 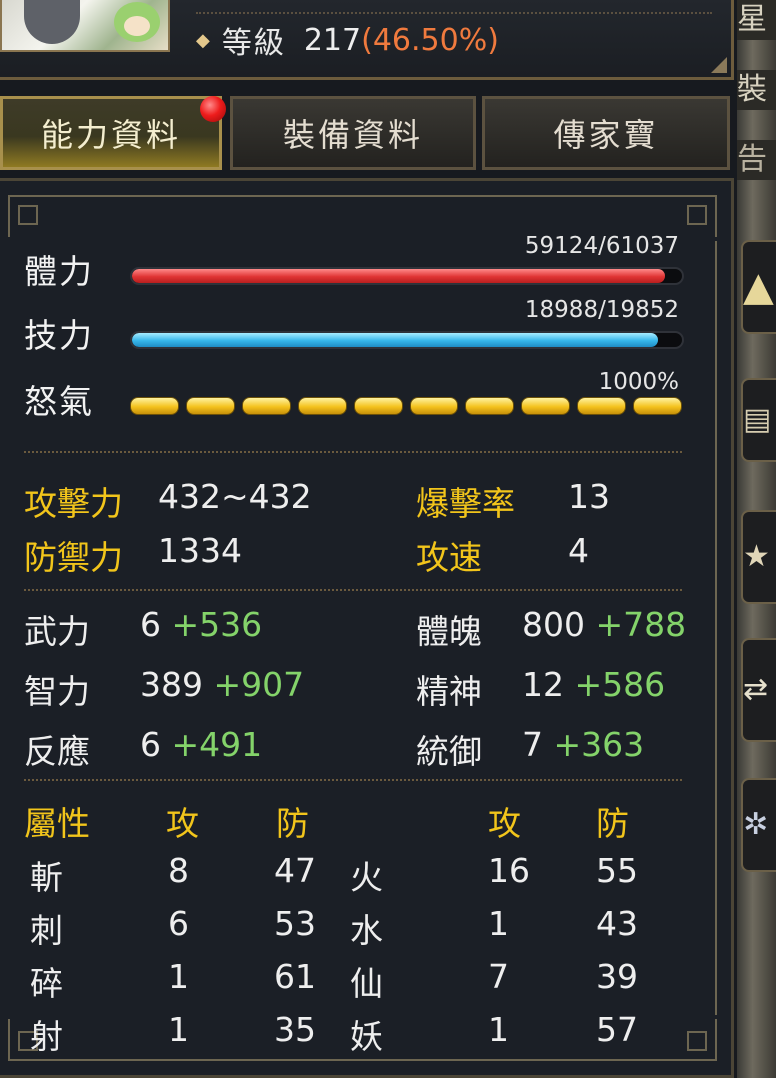 I want to click on header-divider, so click(x=454, y=13).